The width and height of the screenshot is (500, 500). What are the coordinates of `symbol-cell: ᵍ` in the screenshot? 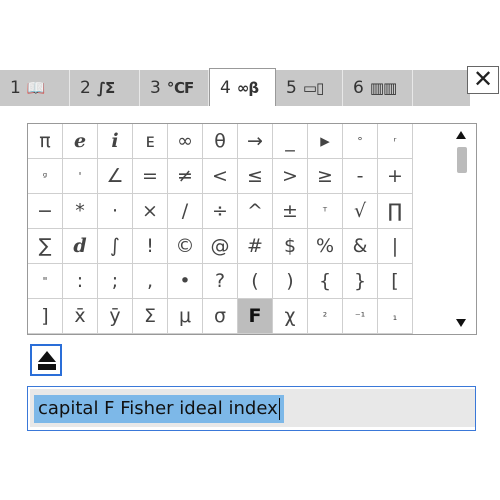 It's located at (45, 176).